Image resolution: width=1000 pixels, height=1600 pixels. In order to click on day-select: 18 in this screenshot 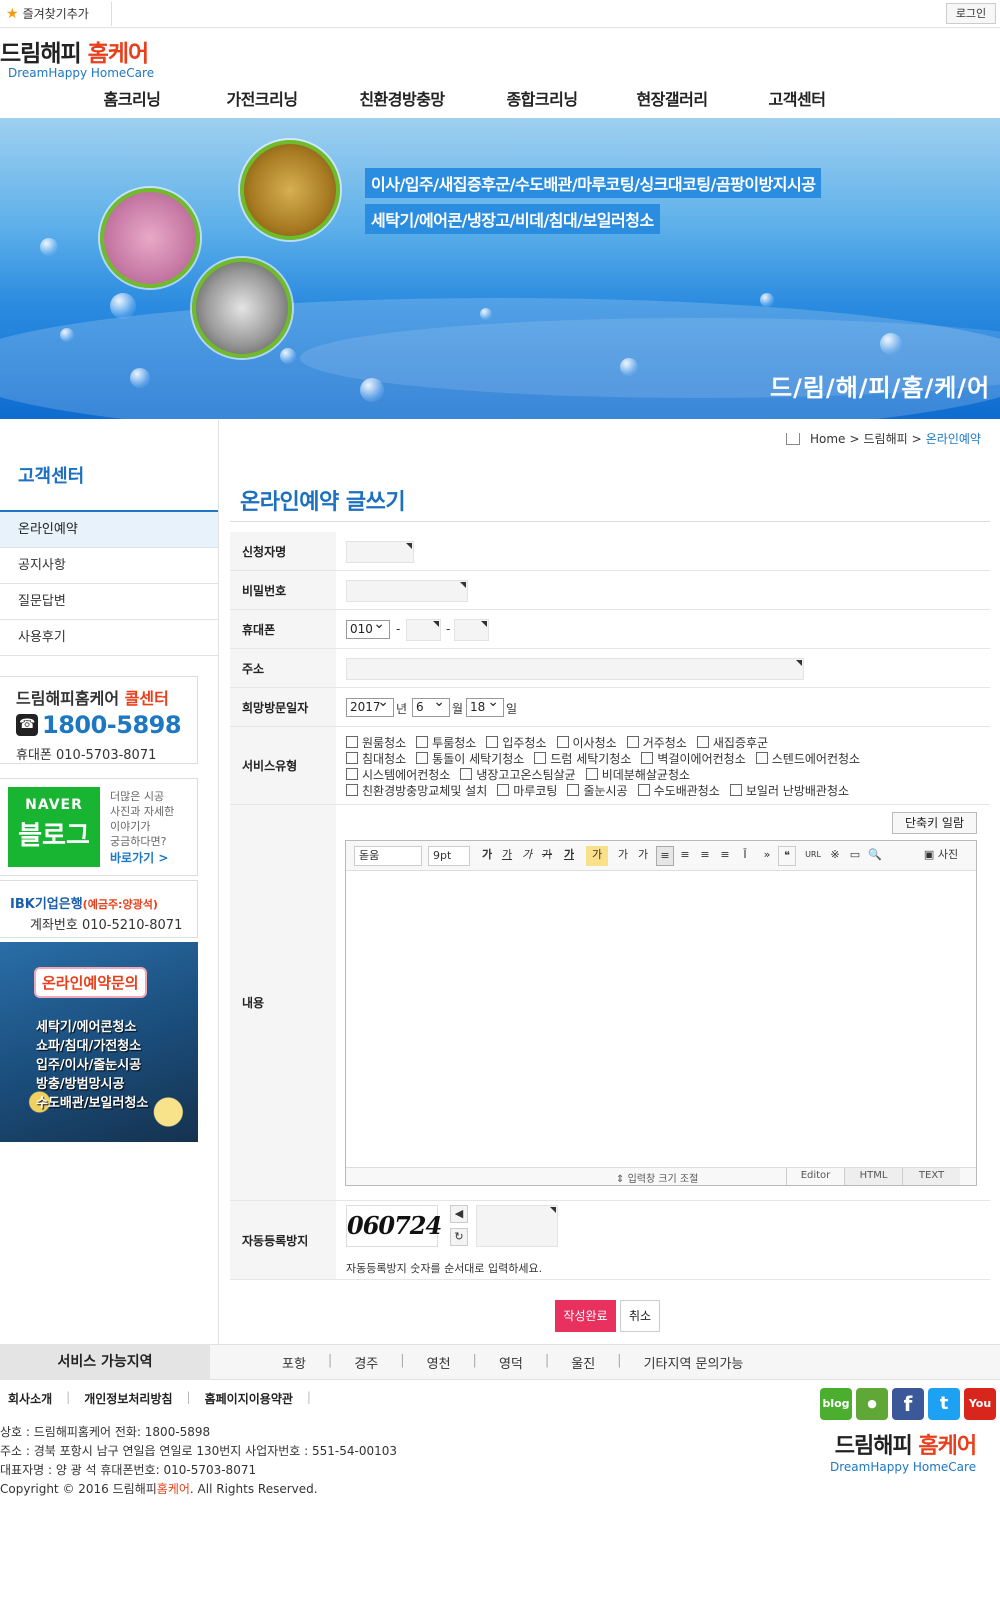, I will do `click(485, 706)`.